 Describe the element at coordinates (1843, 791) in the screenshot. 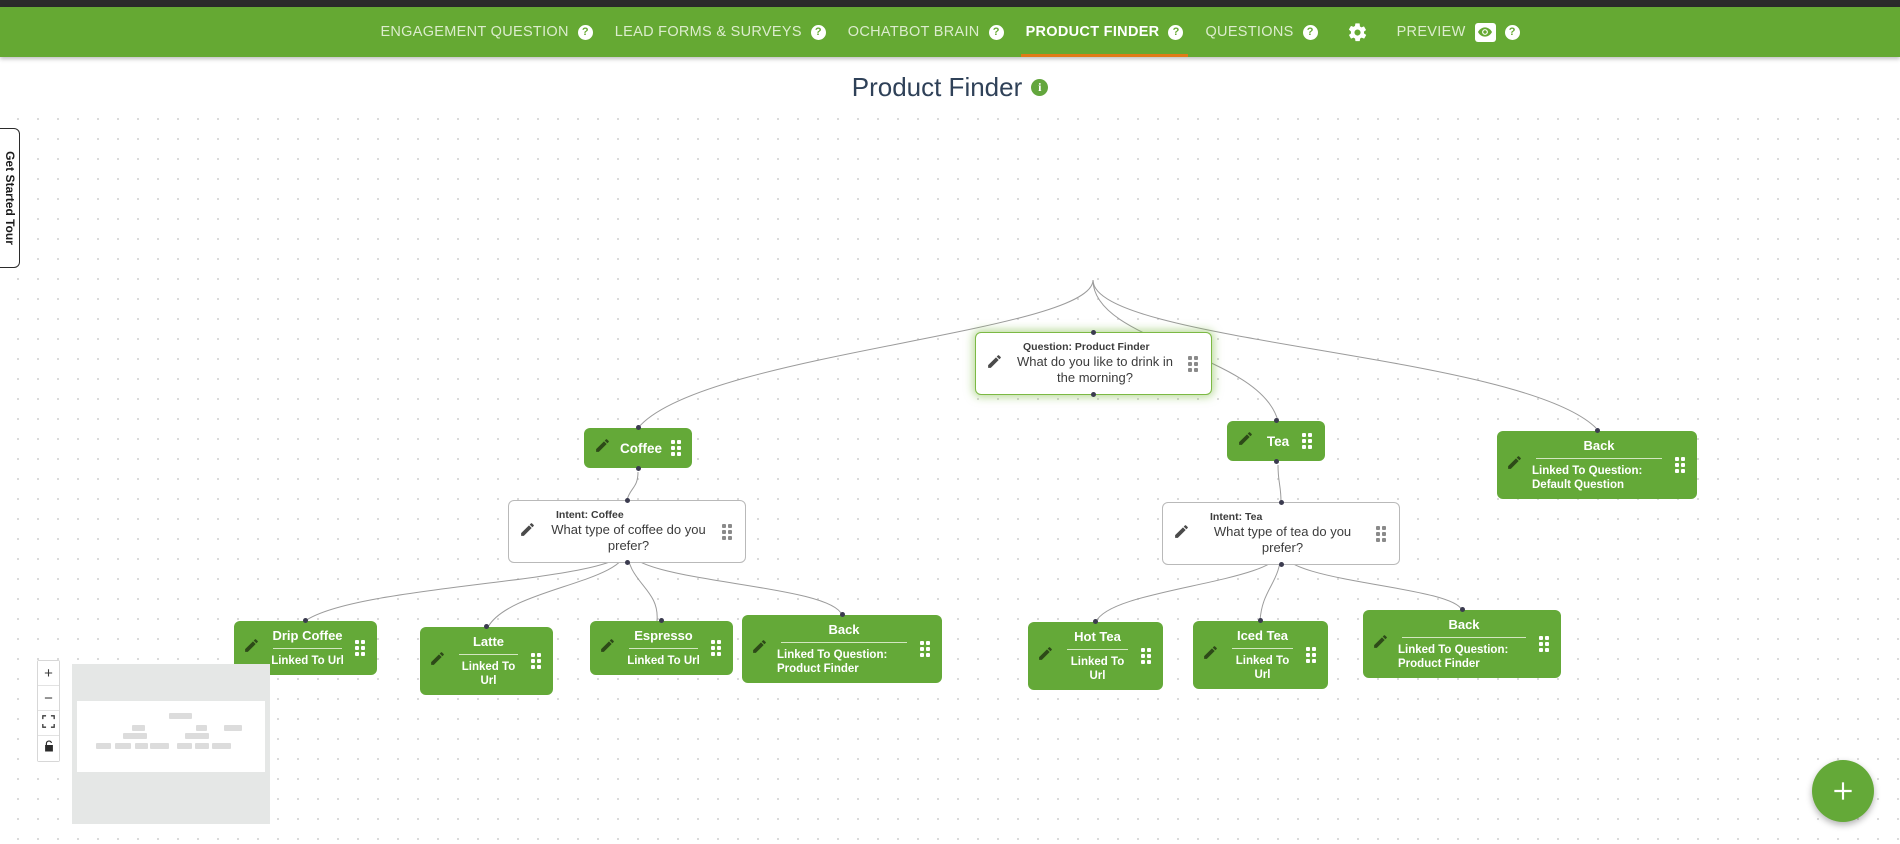

I see `add-node-button` at that location.